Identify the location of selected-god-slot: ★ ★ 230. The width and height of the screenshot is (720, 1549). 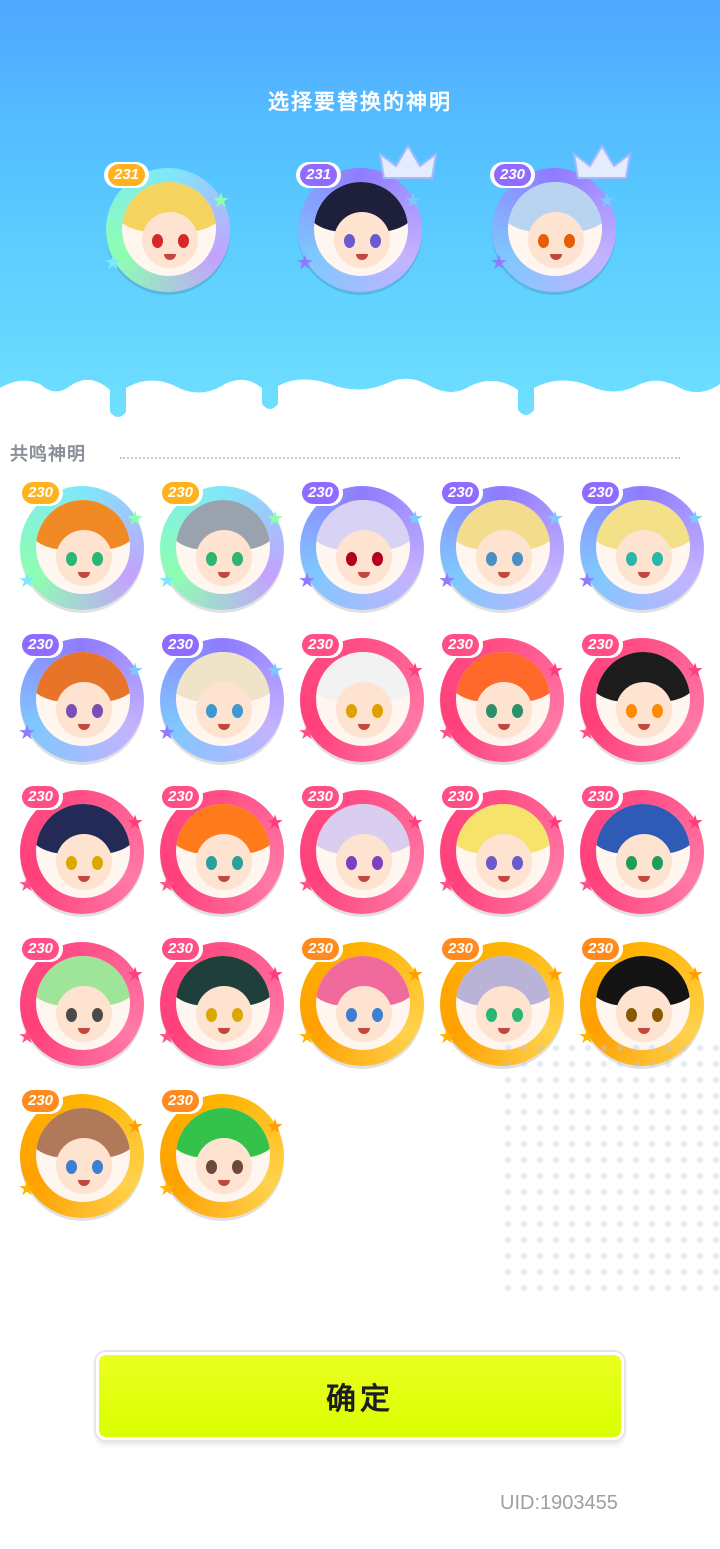
(561, 232).